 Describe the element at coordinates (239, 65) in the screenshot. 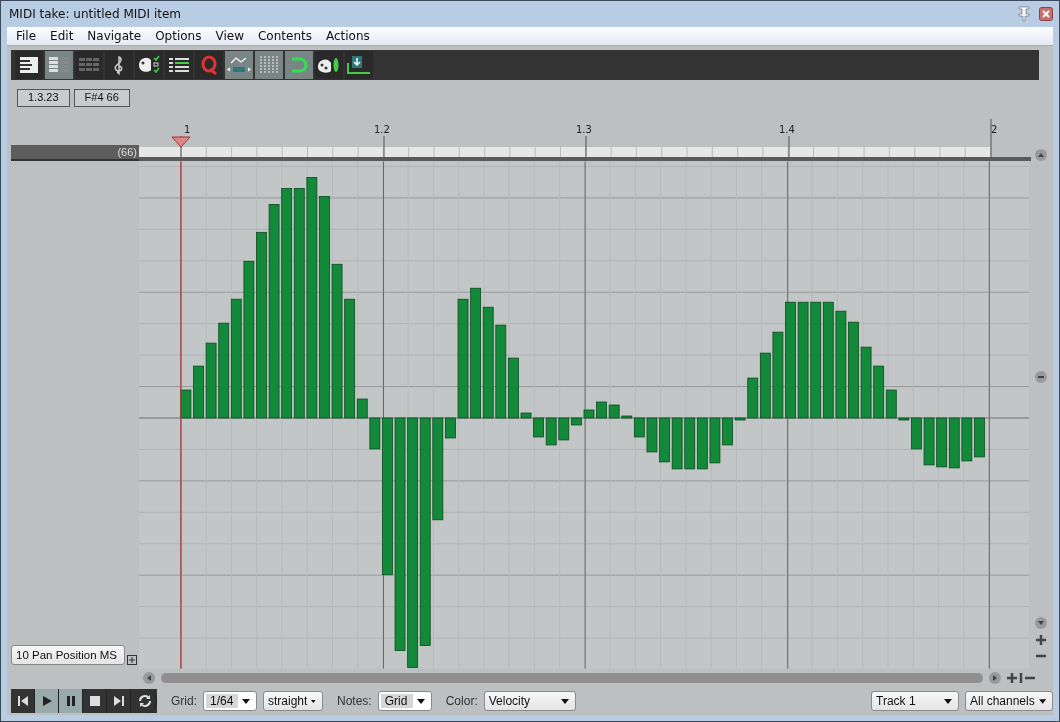

I see `envelope-lane-icon` at that location.